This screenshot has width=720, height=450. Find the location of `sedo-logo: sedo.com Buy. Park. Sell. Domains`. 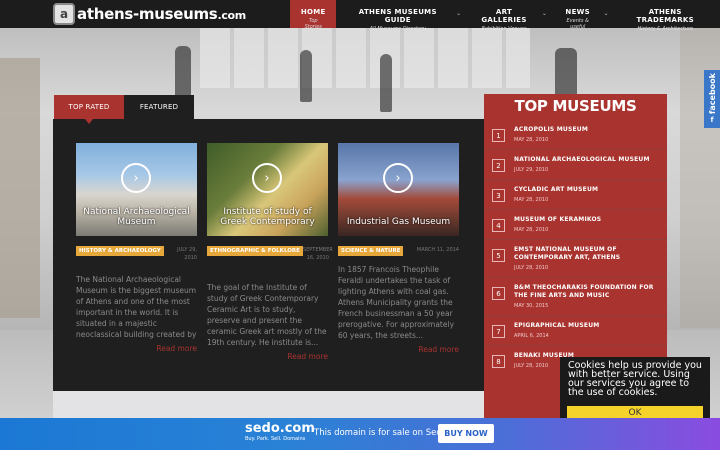

sedo-logo: sedo.com Buy. Park. Sell. Domains is located at coordinates (280, 432).